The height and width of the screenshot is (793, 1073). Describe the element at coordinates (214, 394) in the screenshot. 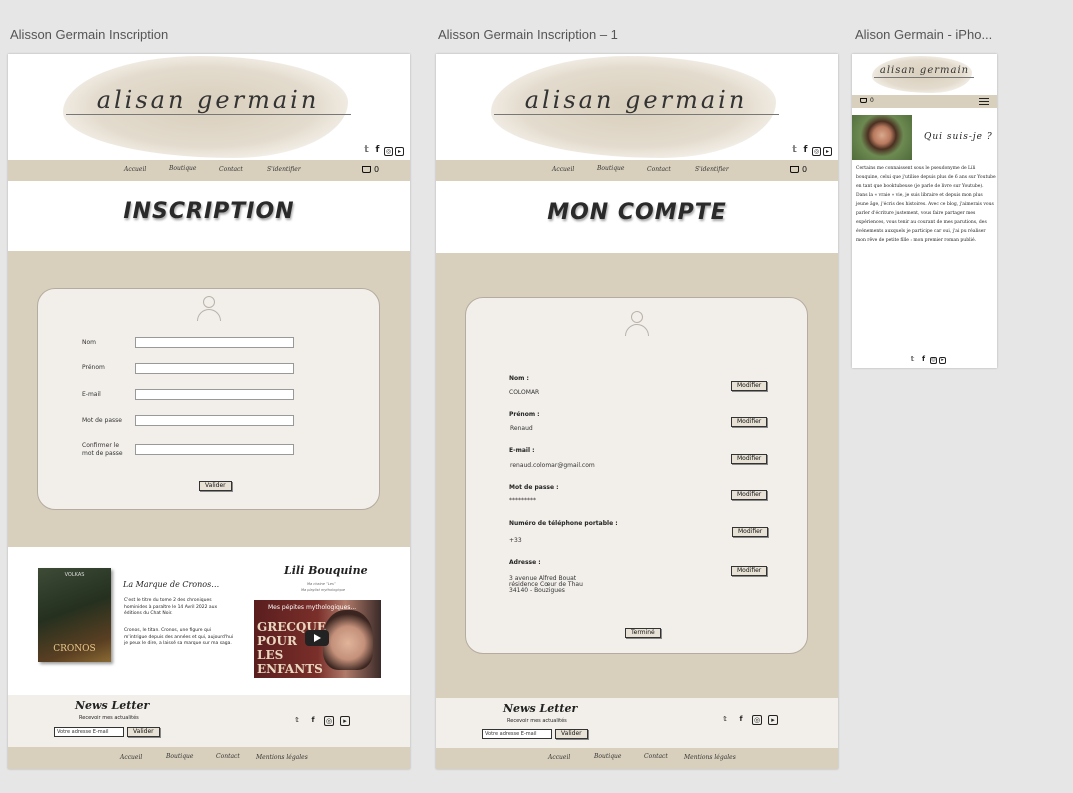

I see `email-input` at that location.